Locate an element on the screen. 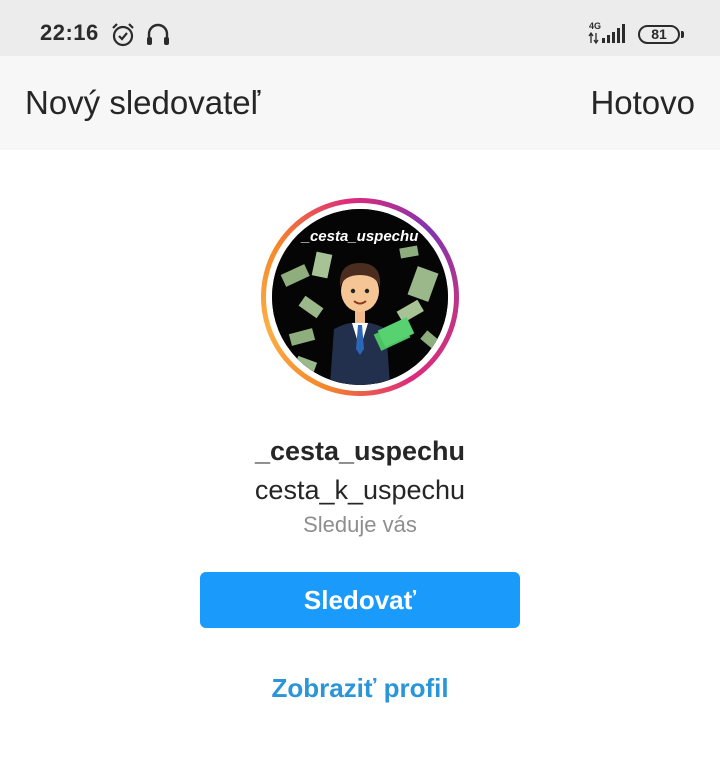  username: _cesta_uspechu is located at coordinates (360, 451).